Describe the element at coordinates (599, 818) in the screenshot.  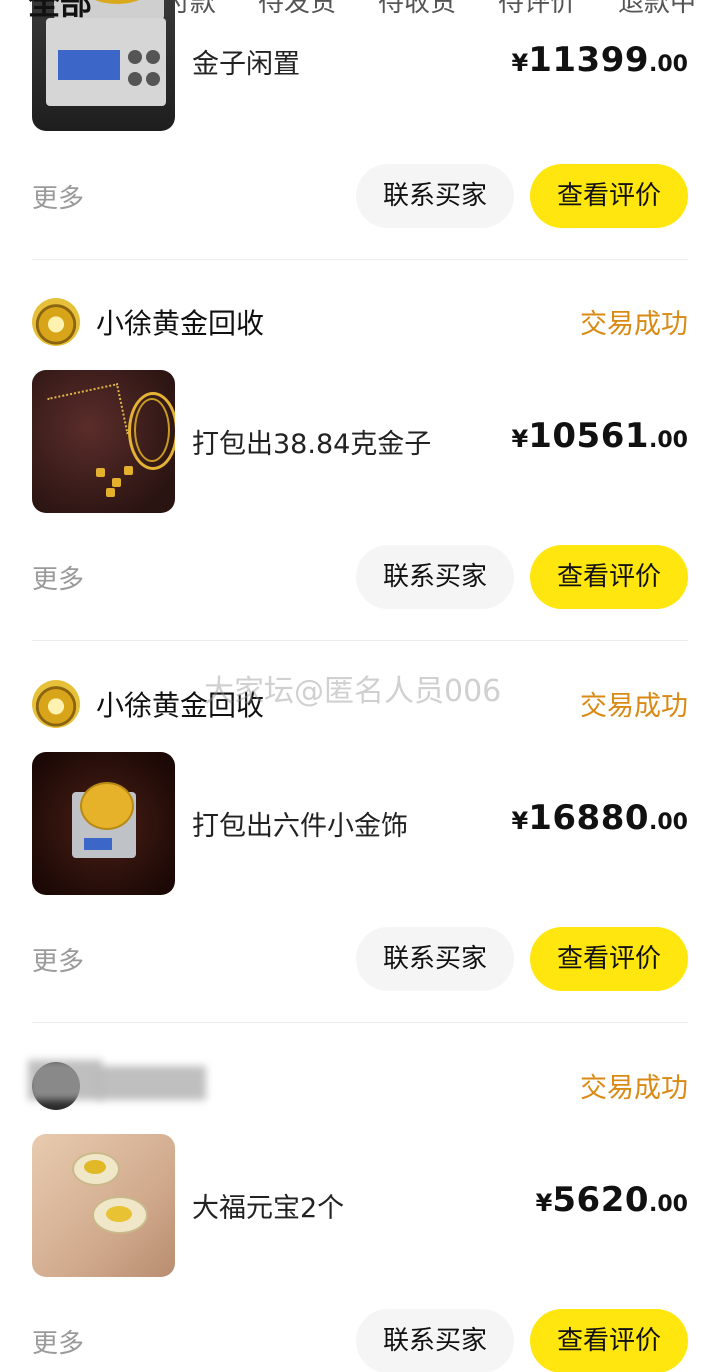
I see `product-price: ¥16880.00` at that location.